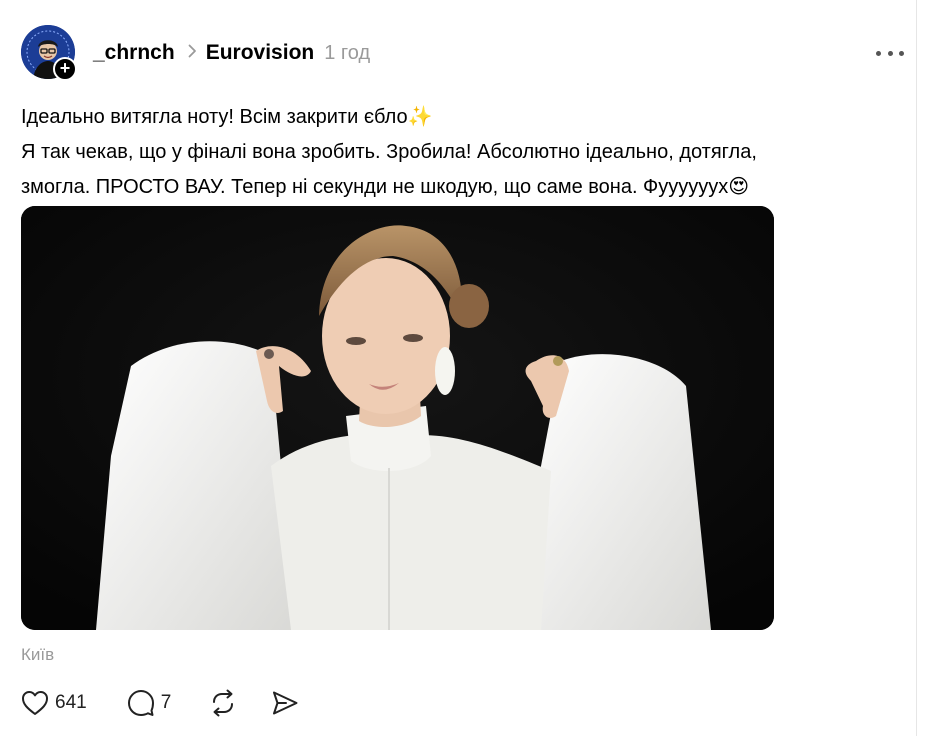 The image size is (936, 736). What do you see at coordinates (890, 53) in the screenshot?
I see `ellipsis-icon` at bounding box center [890, 53].